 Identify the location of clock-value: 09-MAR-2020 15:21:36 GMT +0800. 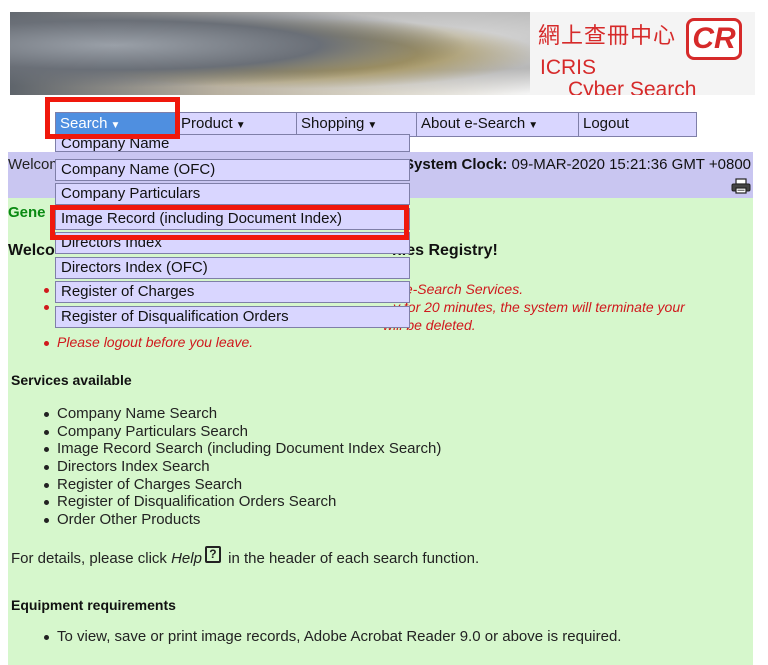
(631, 164).